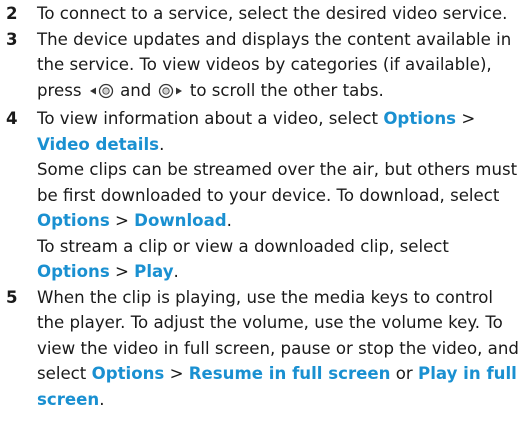 This screenshot has width=525, height=426. I want to click on step-3-text-b: and, so click(136, 90).